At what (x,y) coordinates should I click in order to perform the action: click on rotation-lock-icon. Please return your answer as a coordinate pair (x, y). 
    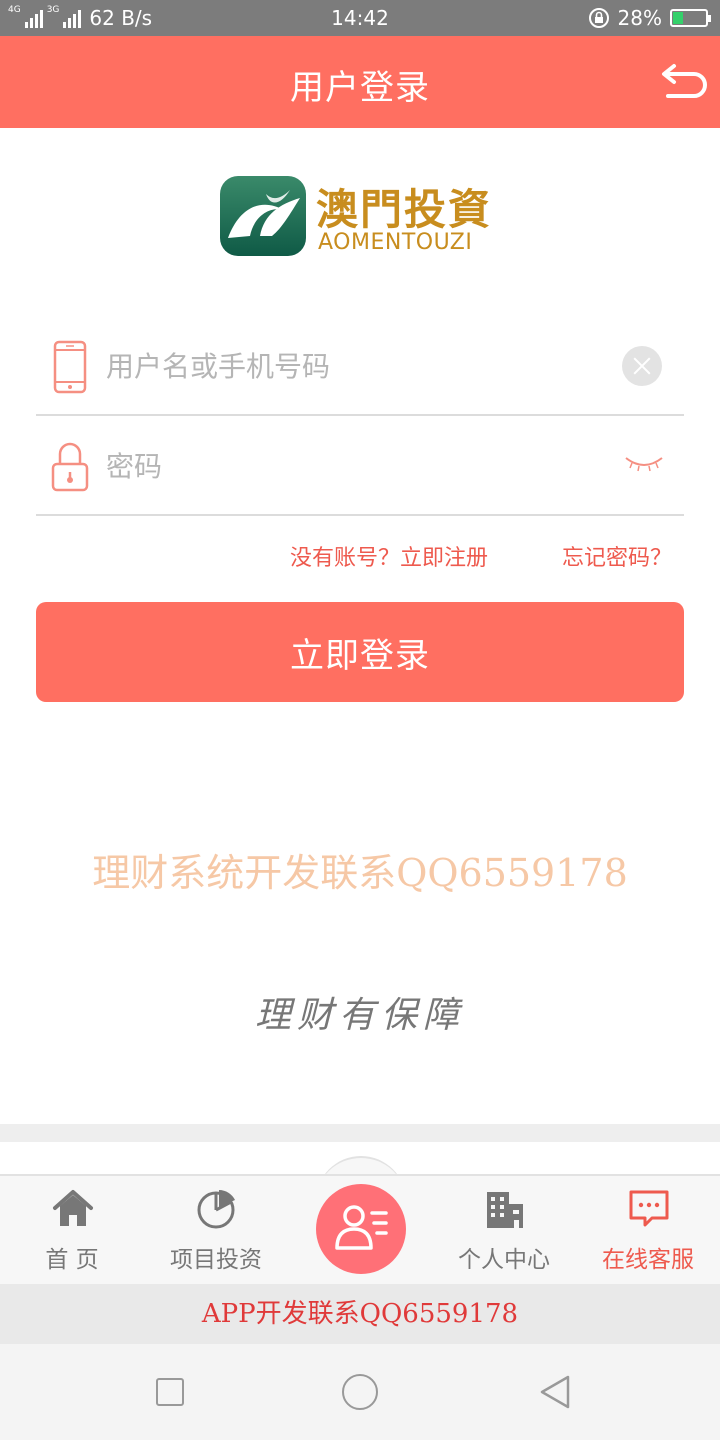
    Looking at the image, I should click on (598, 18).